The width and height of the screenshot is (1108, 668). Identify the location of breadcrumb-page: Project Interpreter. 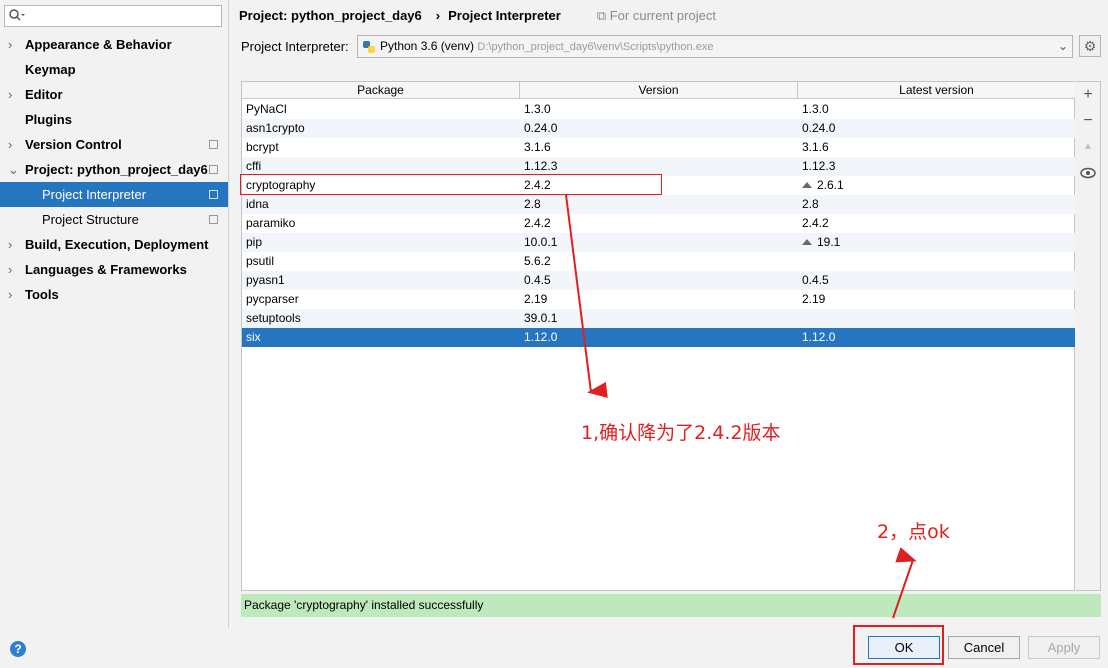
(504, 15).